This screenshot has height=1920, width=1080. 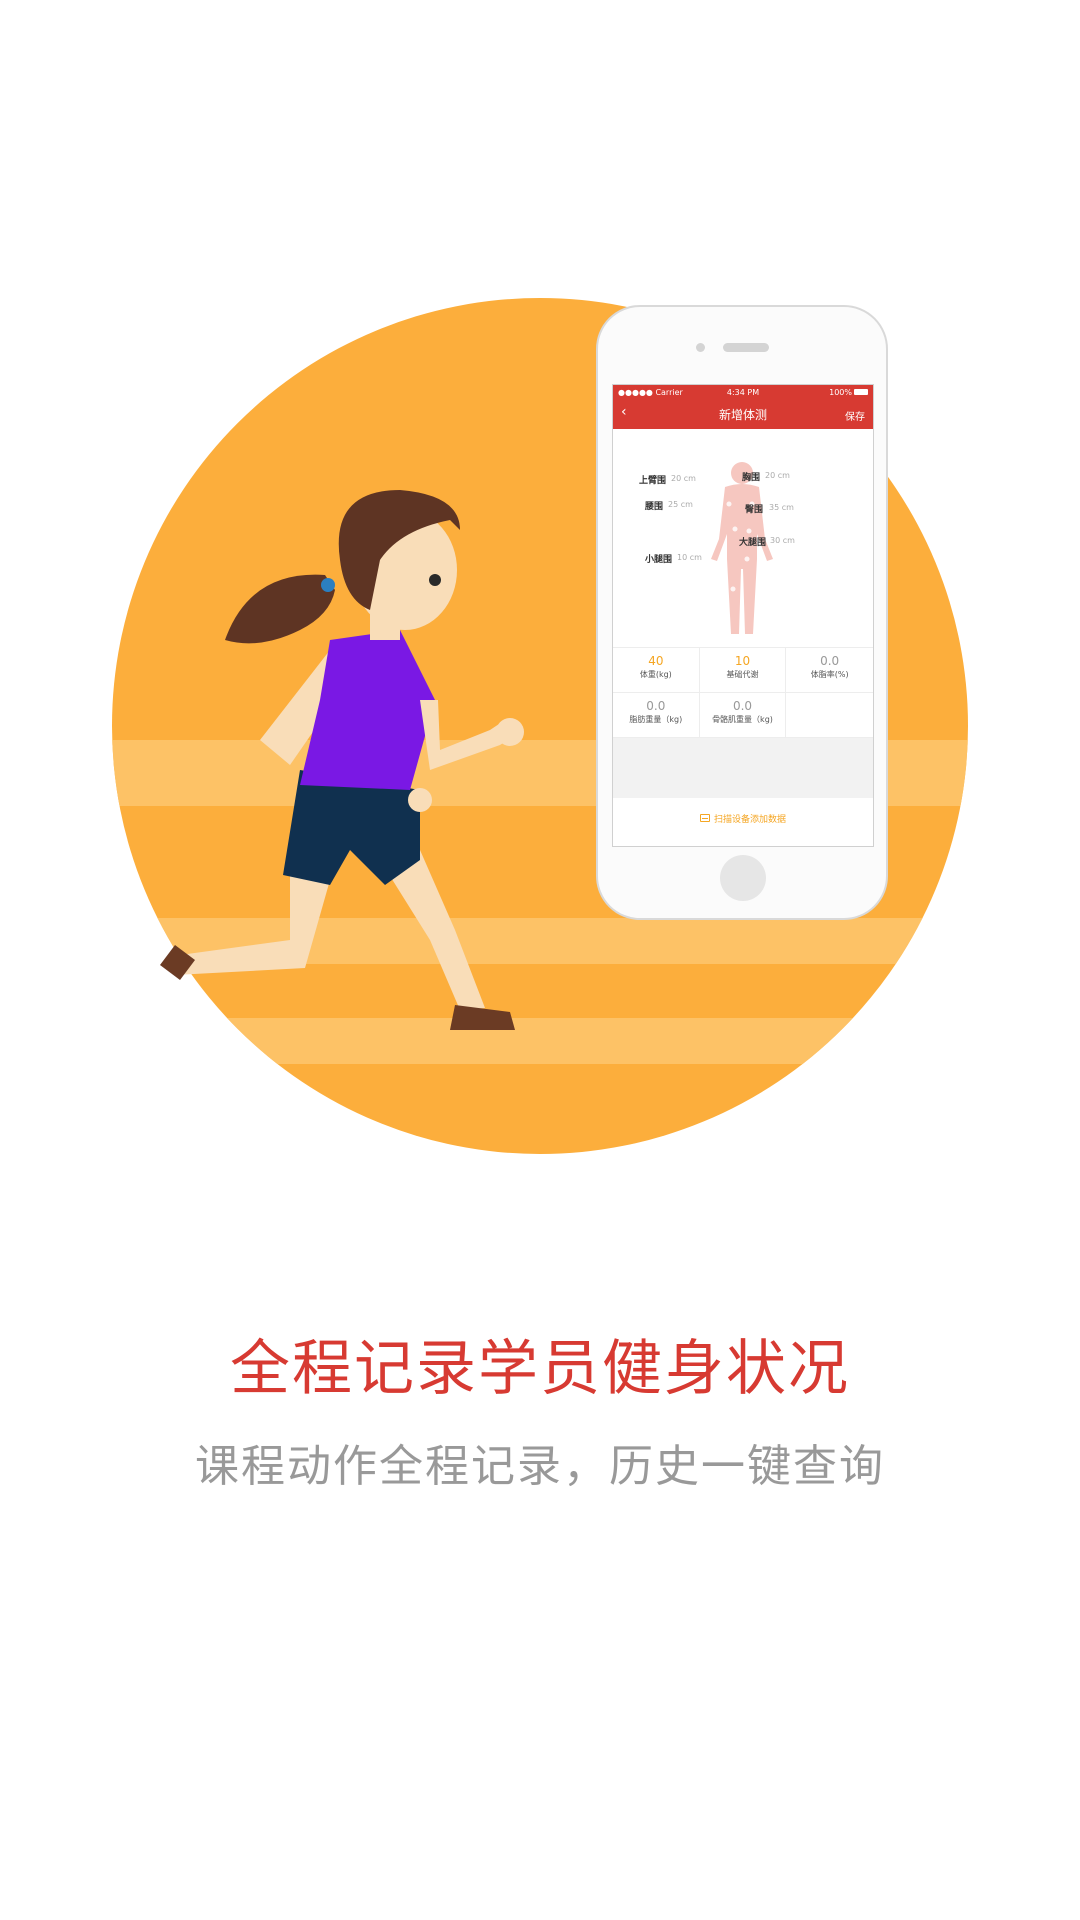 I want to click on save-button: 保存, so click(x=855, y=415).